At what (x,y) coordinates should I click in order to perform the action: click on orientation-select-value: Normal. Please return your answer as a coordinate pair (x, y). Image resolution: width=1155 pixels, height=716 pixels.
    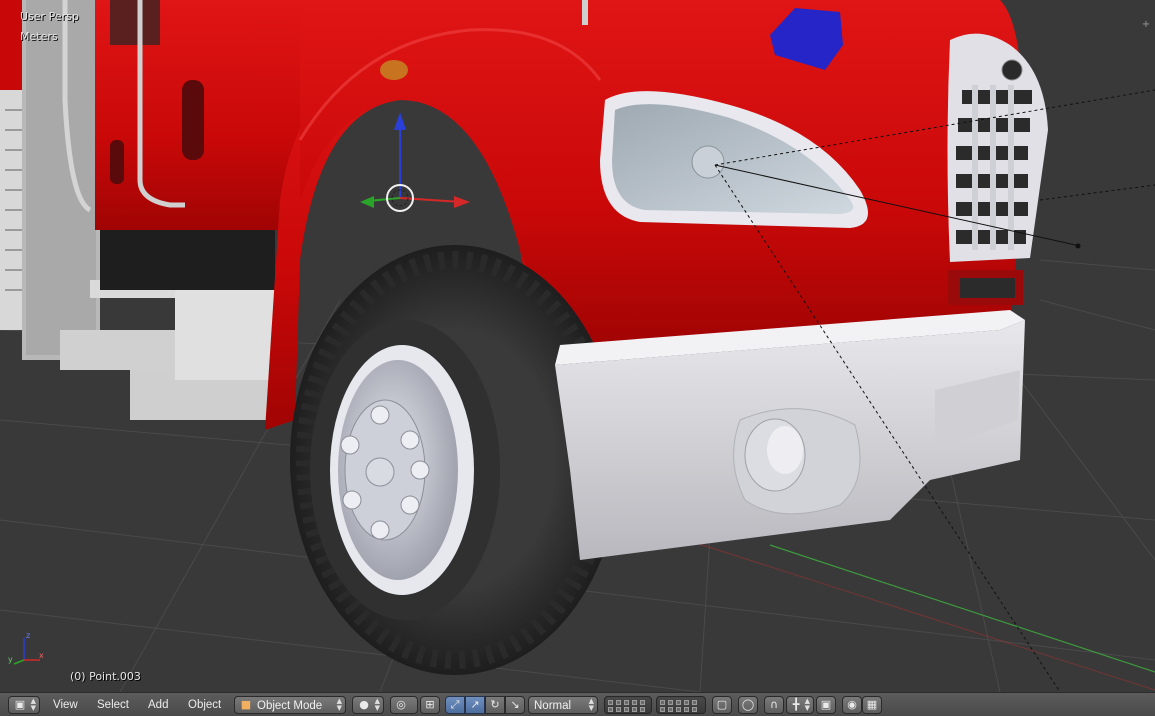
    Looking at the image, I should click on (553, 706).